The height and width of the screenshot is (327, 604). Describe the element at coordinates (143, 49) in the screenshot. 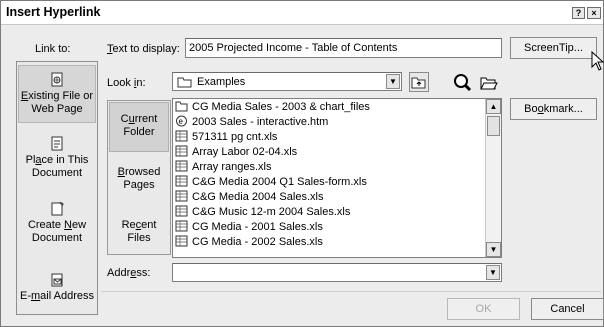

I see `text-to-display-label: Text to display:` at that location.